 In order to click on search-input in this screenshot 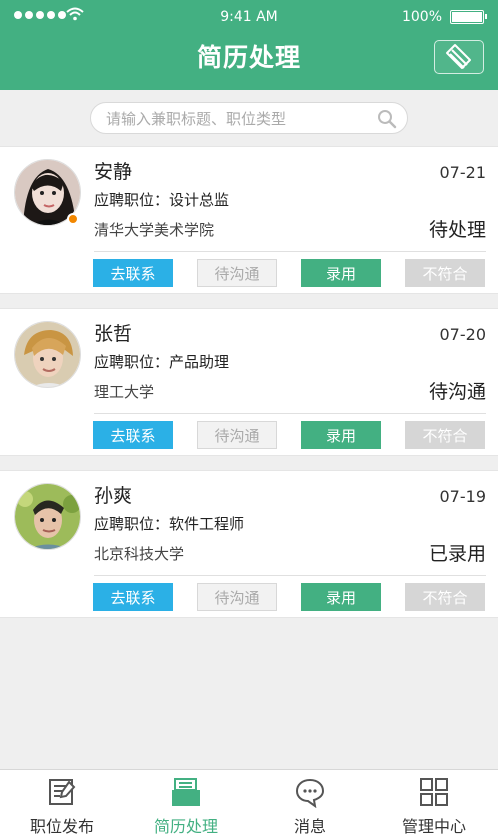, I will do `click(236, 119)`.